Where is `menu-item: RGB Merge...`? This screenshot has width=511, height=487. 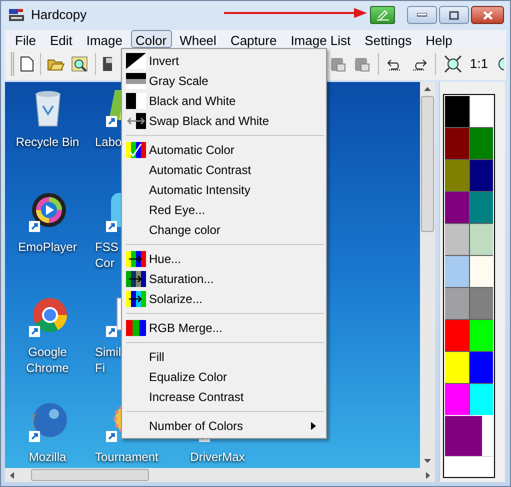
menu-item: RGB Merge... is located at coordinates (224, 328).